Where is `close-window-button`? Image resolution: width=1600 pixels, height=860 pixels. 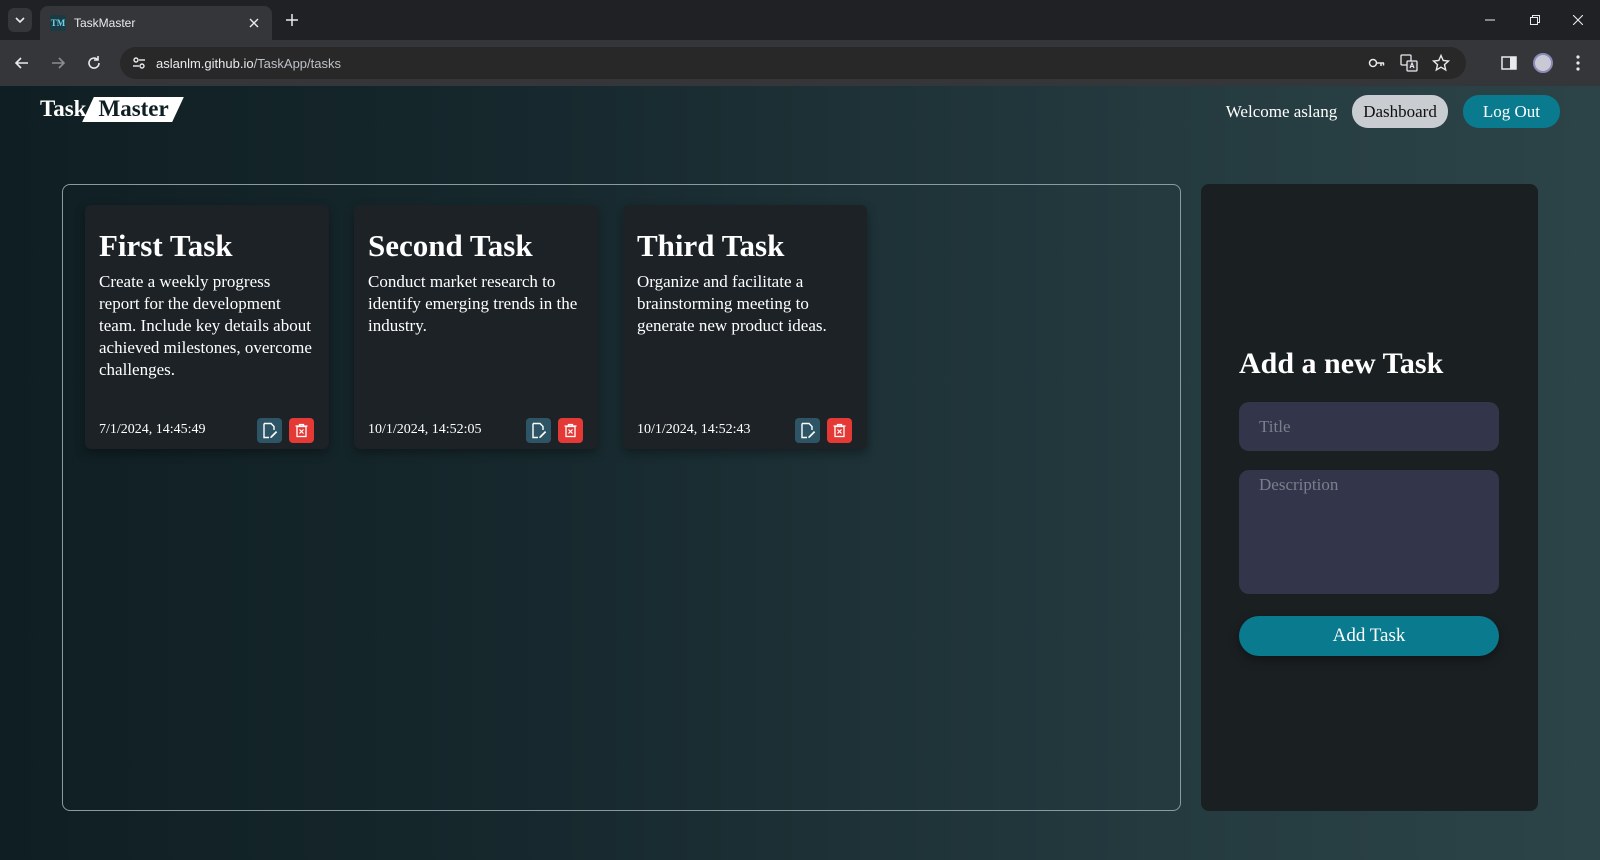
close-window-button is located at coordinates (1578, 20).